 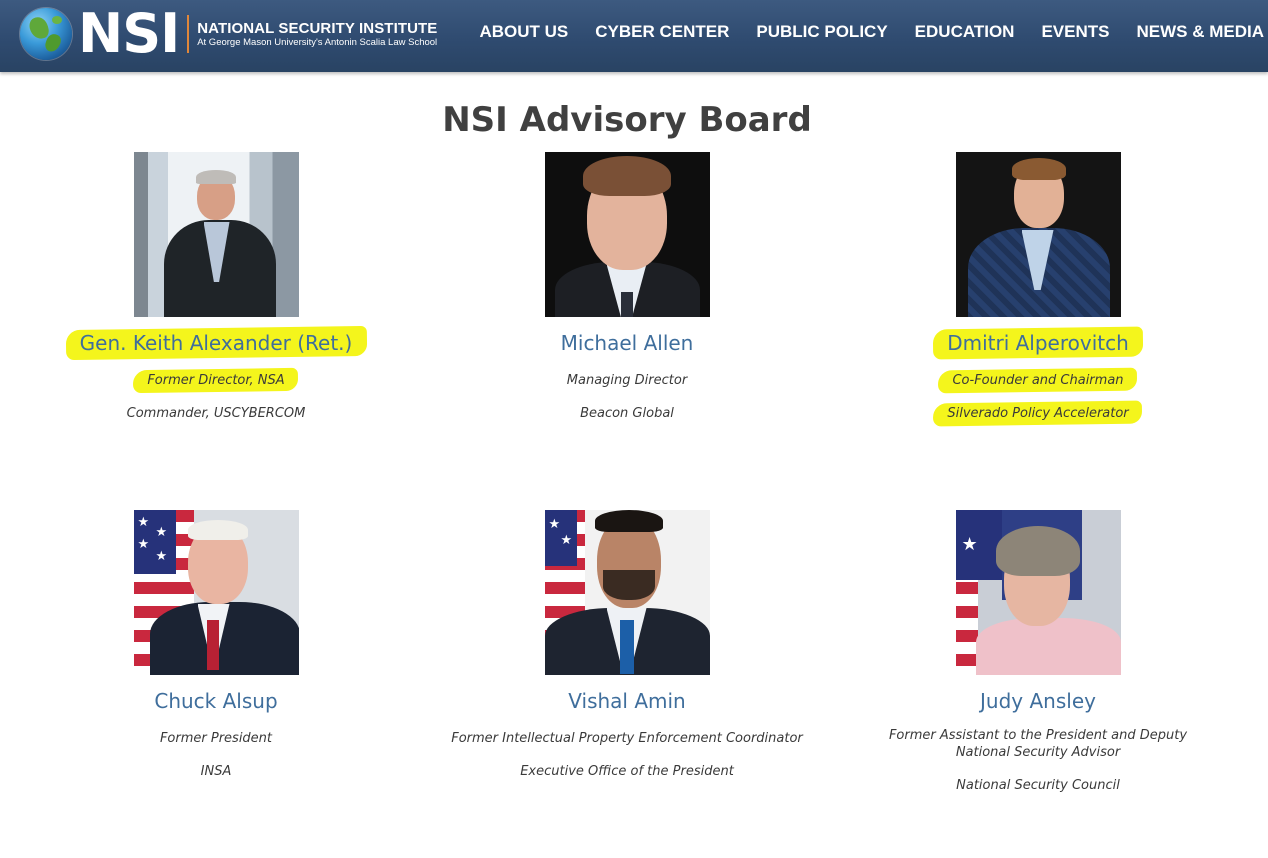 I want to click on member-org: Commander, USCYBERCOM, so click(x=216, y=413).